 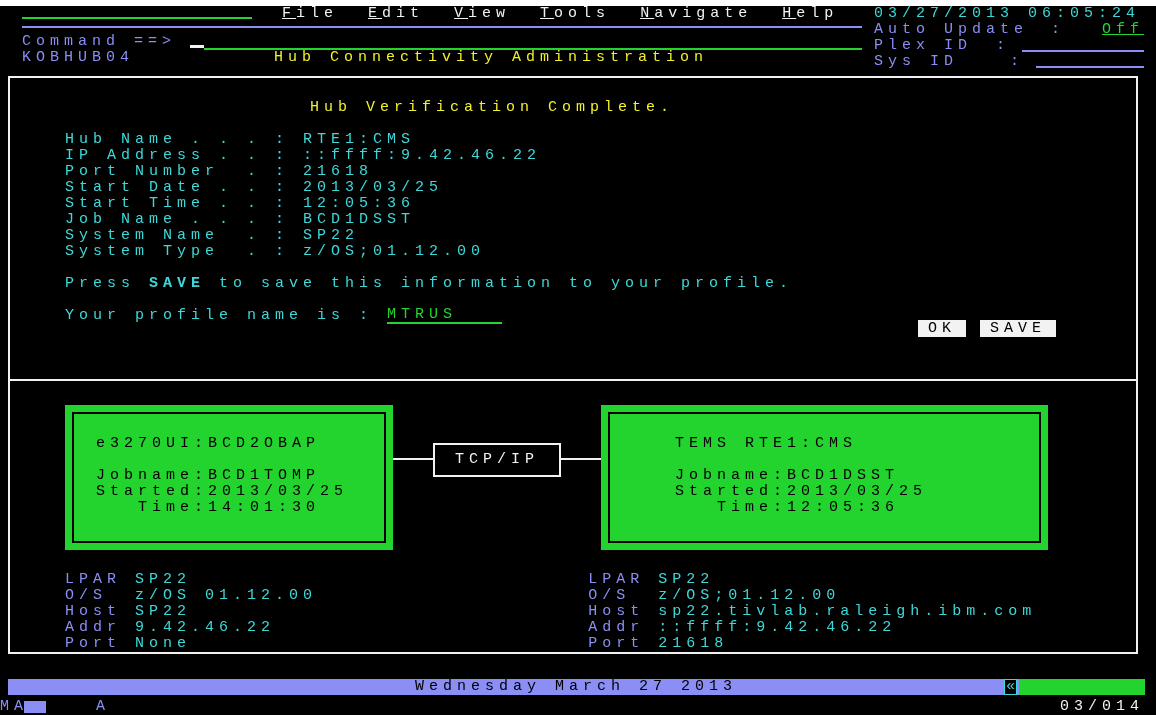 What do you see at coordinates (1007, 13) in the screenshot?
I see `date-time: 03/27/2013 06:05:24` at bounding box center [1007, 13].